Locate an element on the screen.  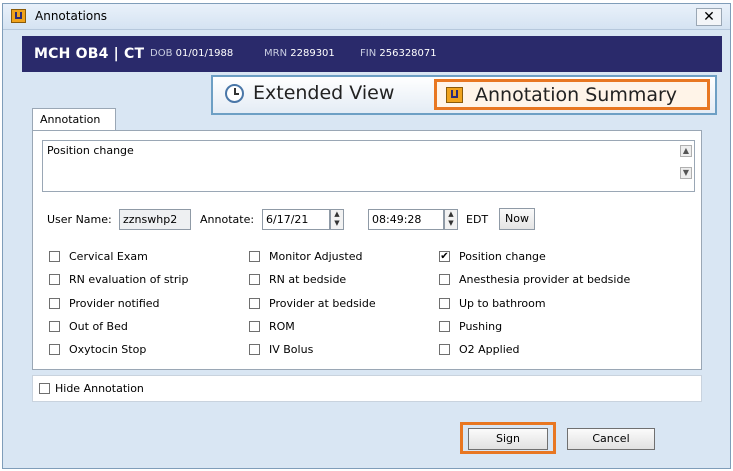
tab-annotation: Annotation is located at coordinates (74, 119).